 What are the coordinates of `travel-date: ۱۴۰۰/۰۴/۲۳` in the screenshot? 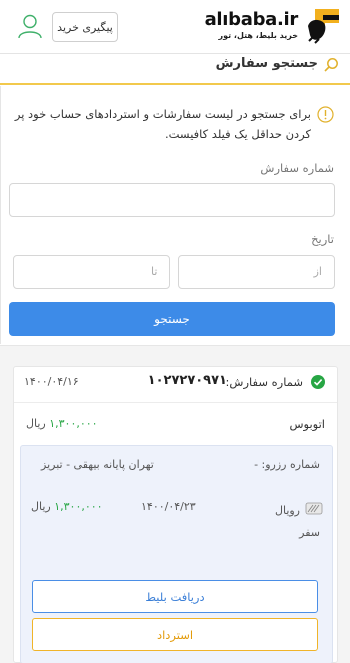 It's located at (168, 506).